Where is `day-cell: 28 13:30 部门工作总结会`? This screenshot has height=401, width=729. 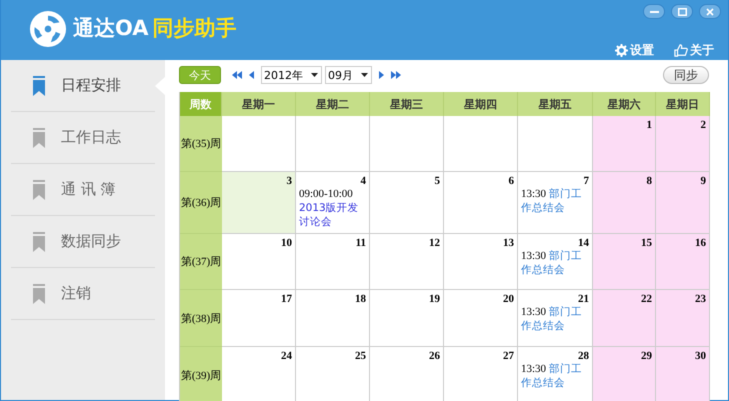
day-cell: 28 13:30 部门工作总结会 is located at coordinates (555, 374).